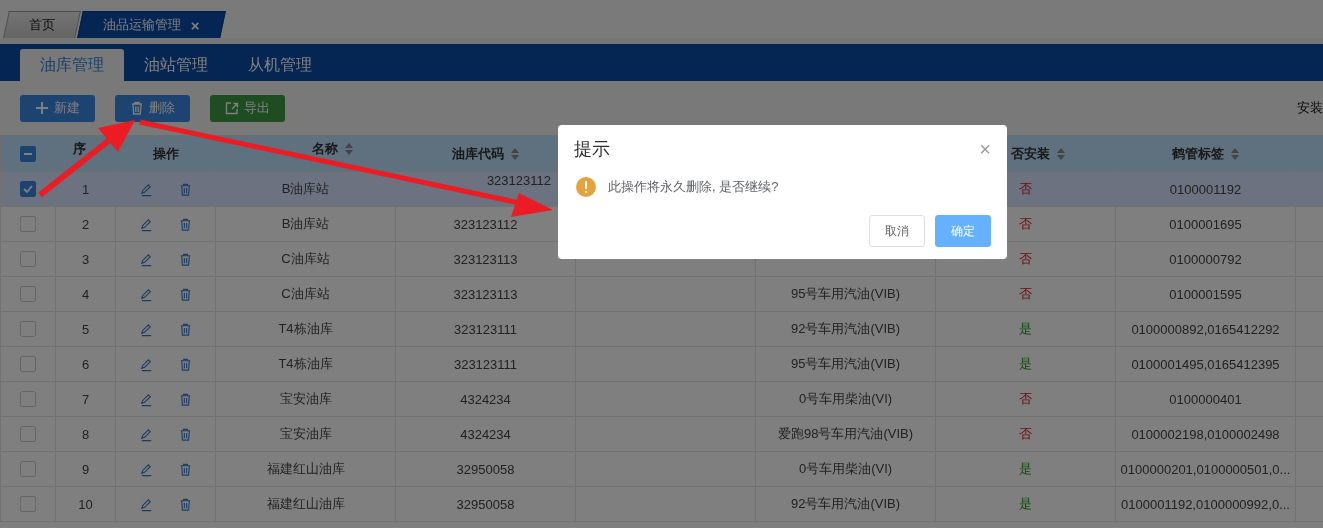  I want to click on plus-icon, so click(42, 108).